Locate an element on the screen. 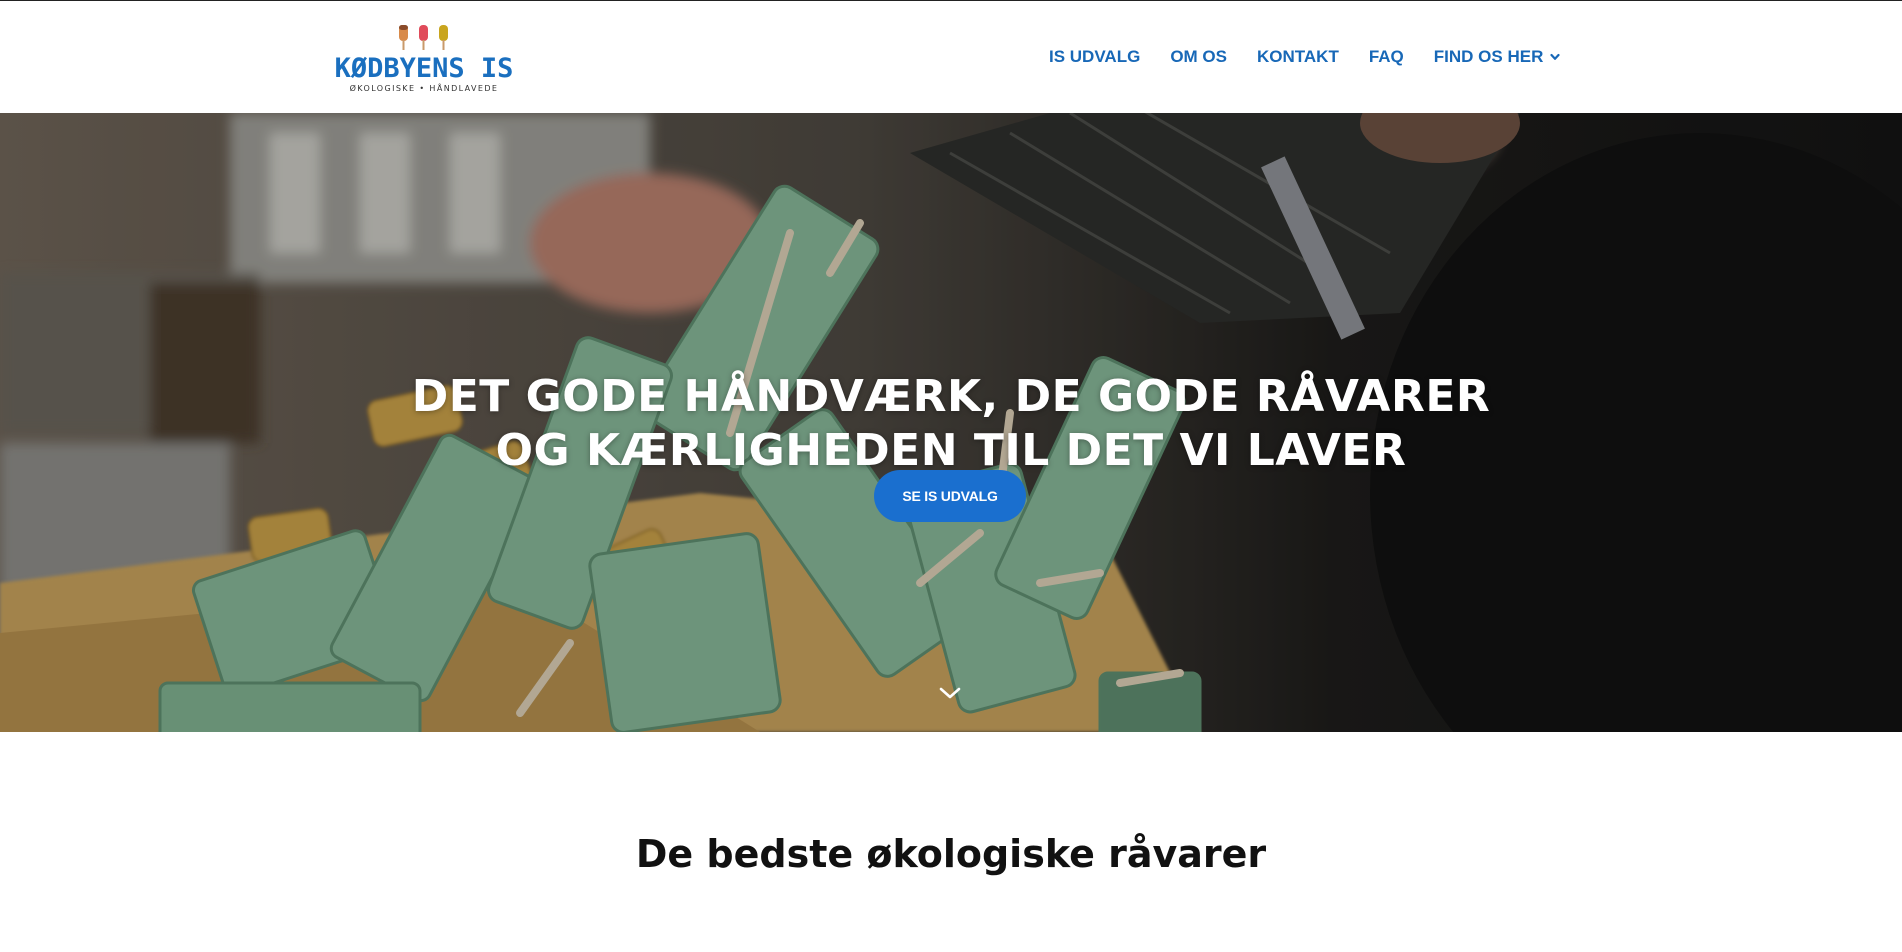  see-is-udvalg-button: SE IS UDVALG is located at coordinates (950, 496).